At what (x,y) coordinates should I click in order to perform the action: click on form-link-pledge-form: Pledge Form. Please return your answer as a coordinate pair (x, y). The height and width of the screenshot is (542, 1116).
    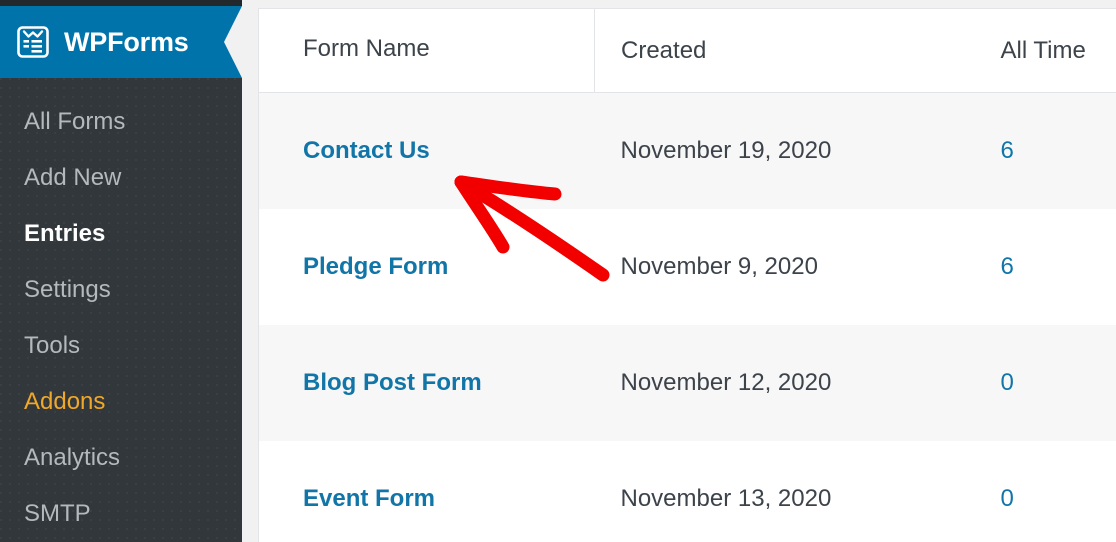
    Looking at the image, I should click on (375, 266).